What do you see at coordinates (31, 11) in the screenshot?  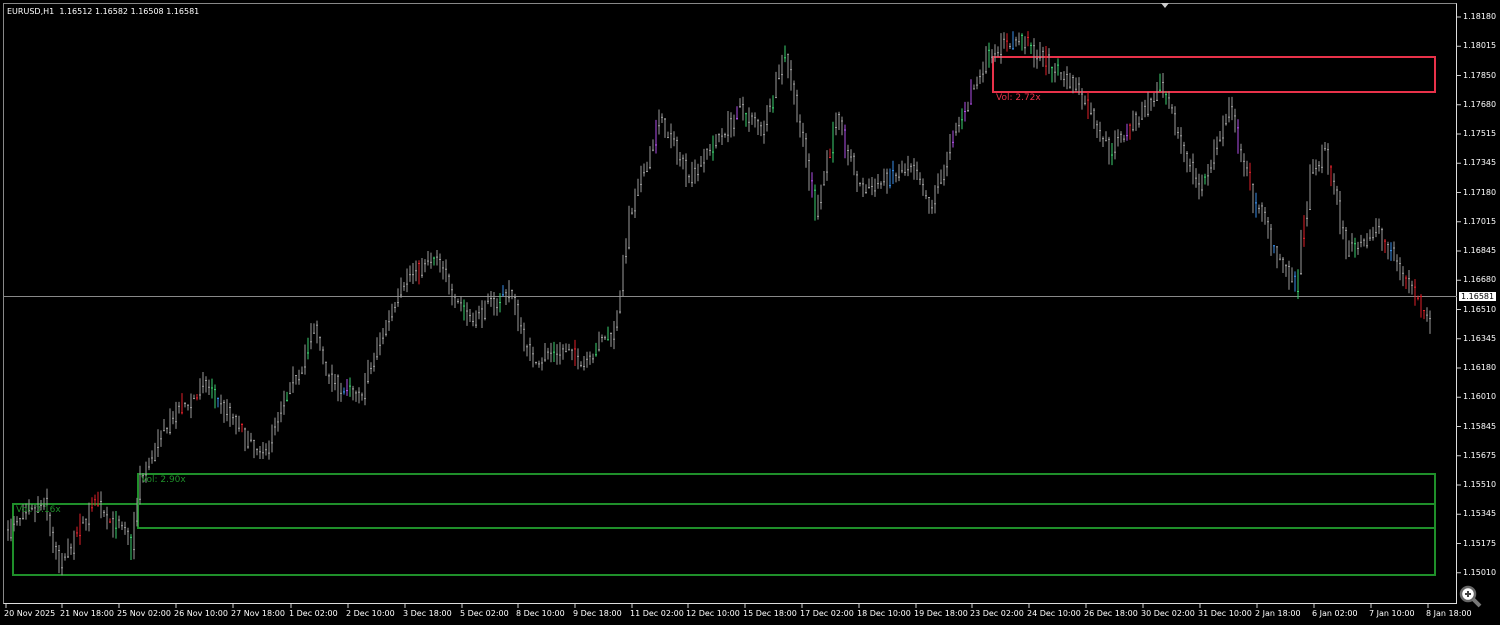 I see `symbol-label: EURUSD,H1` at bounding box center [31, 11].